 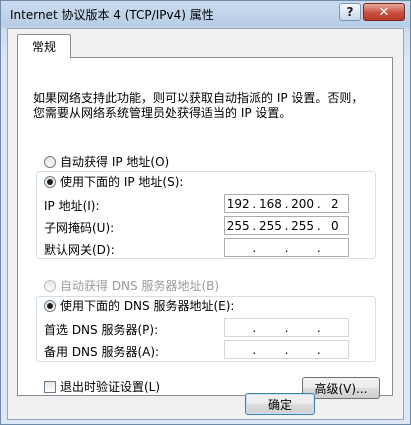 What do you see at coordinates (147, 306) in the screenshot?
I see `manual-dns-label: 使用下面的 DNS 服务器地址(E):` at bounding box center [147, 306].